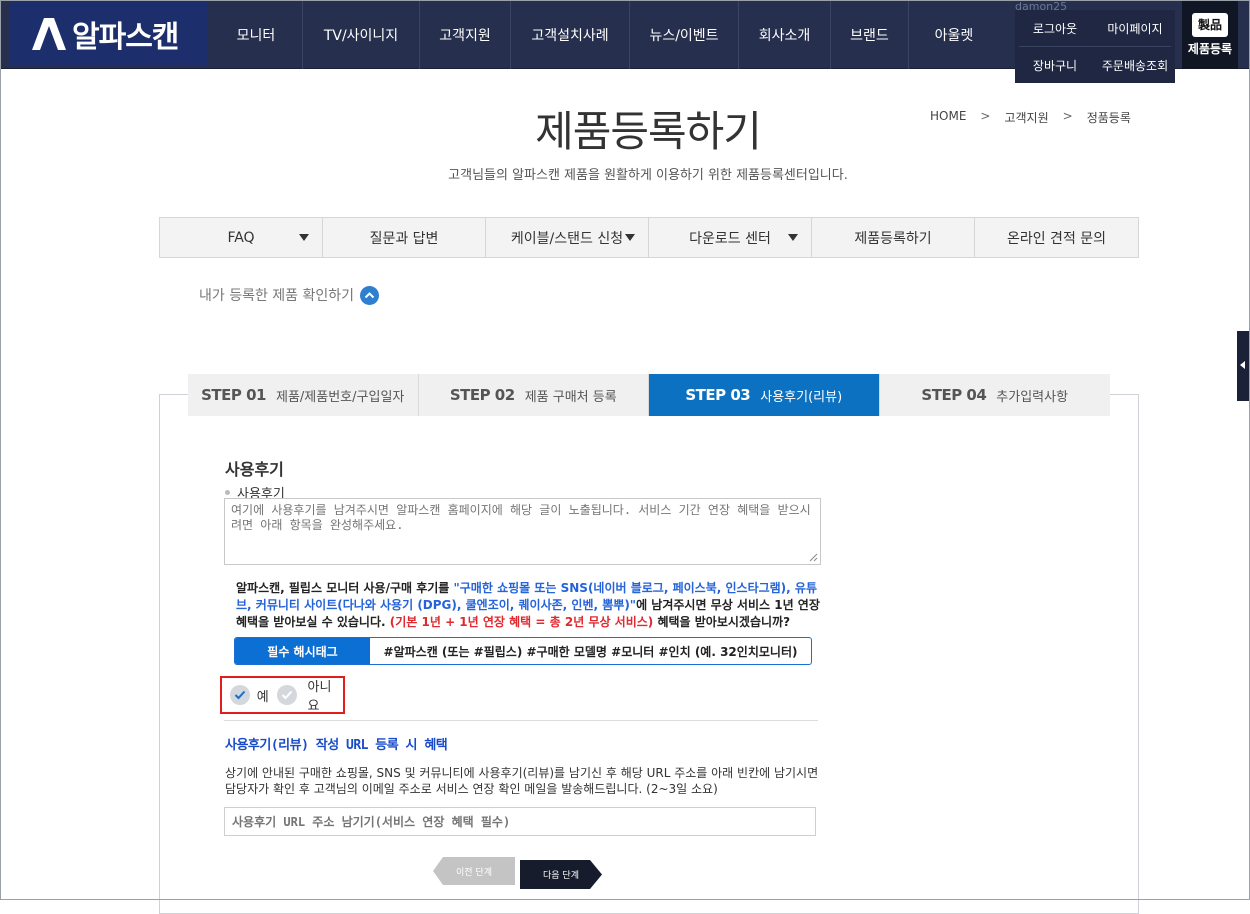 The image size is (1250, 914). Describe the element at coordinates (570, 397) in the screenshot. I see `step-label: 제품 구매처 등록` at that location.